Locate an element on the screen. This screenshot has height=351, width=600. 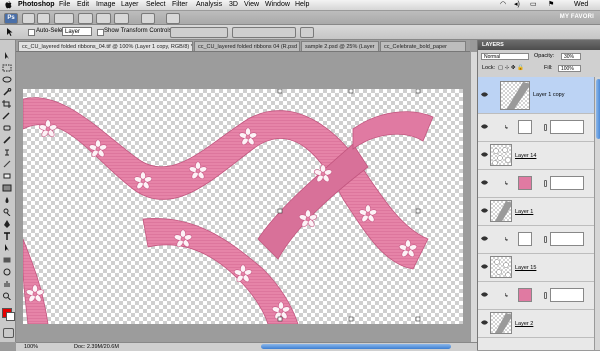
pen-tool-icon is located at coordinates (7, 224).